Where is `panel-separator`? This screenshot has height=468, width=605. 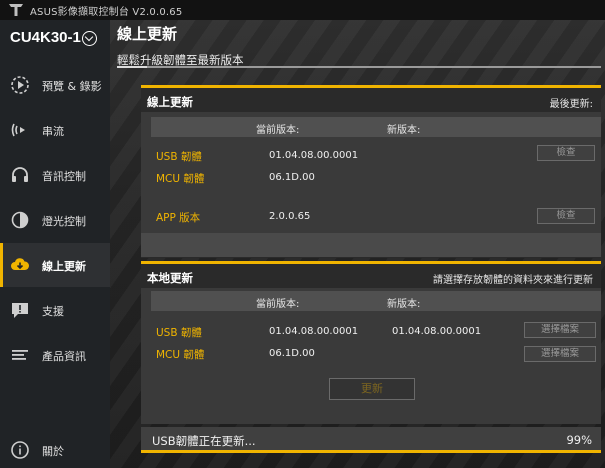 panel-separator is located at coordinates (371, 245).